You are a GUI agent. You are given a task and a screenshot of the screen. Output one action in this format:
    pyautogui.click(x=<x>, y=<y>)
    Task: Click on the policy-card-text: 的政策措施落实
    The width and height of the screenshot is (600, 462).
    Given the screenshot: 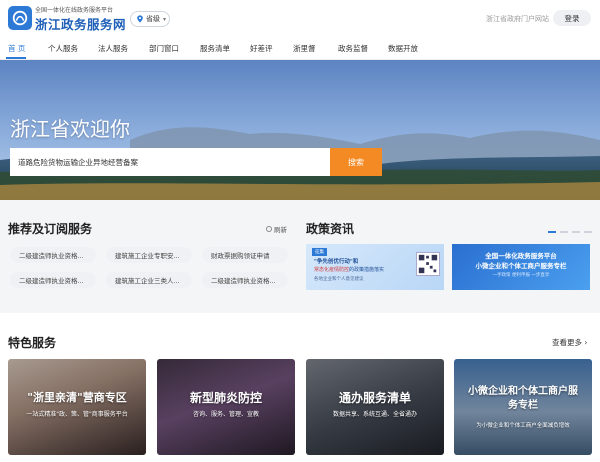 What is the action you would take?
    pyautogui.click(x=367, y=270)
    